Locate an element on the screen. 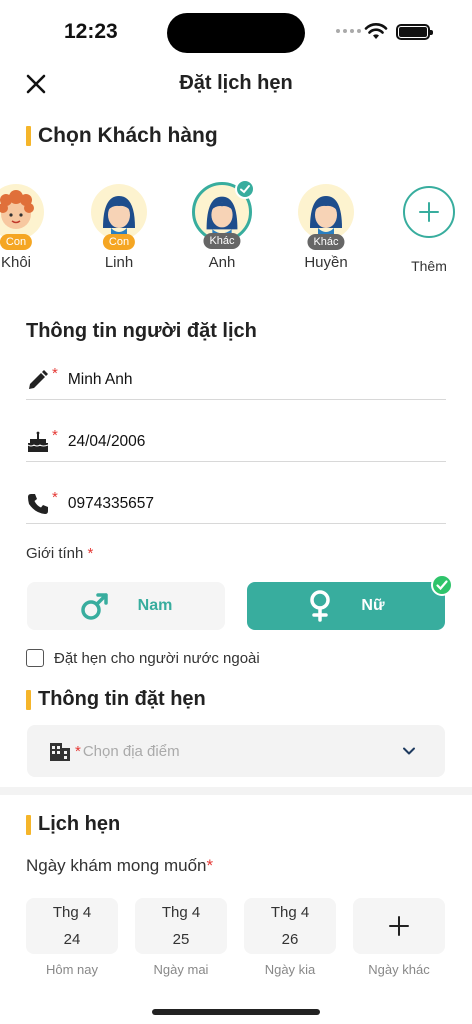  girl-avatar: Con is located at coordinates (119, 217).